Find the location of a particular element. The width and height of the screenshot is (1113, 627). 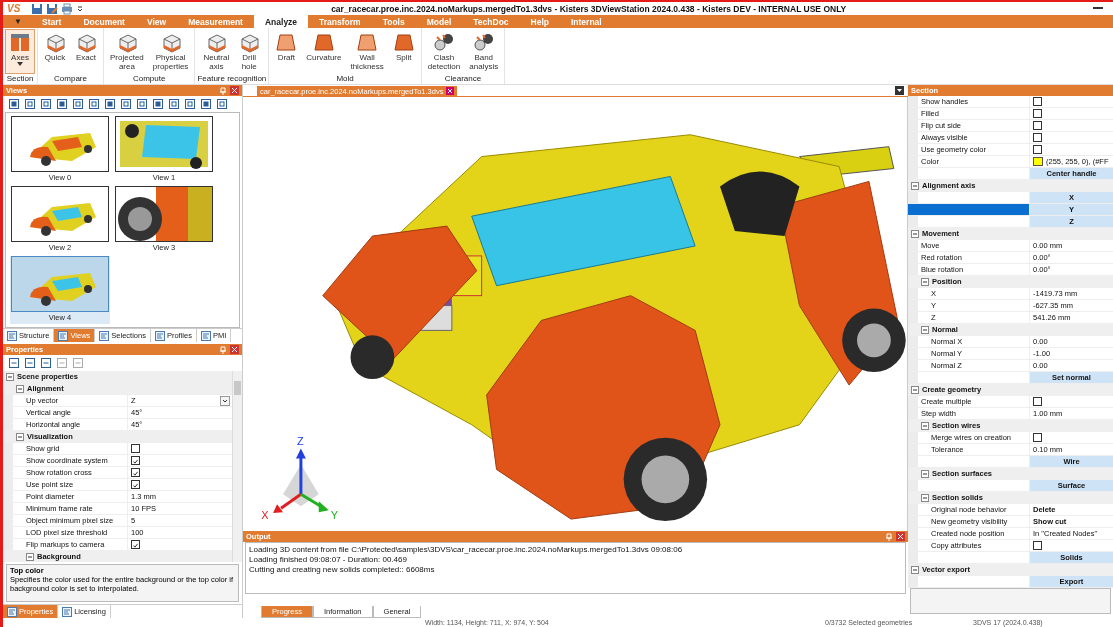

ribbon-button: Wall thickness is located at coordinates (367, 51).